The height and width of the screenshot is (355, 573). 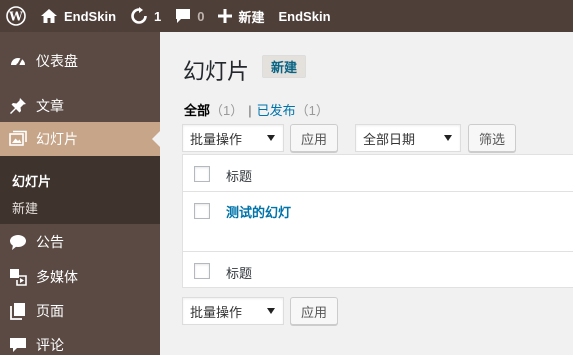 I want to click on svg-text: W, so click(x=15, y=17).